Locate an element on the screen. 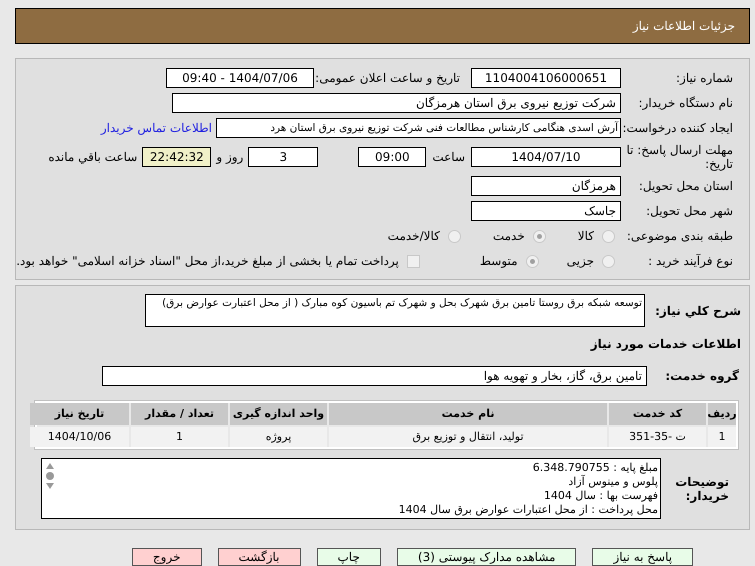 Image resolution: width=755 pixels, height=566 pixels. table-cell: 1404/10/06 is located at coordinates (79, 437).